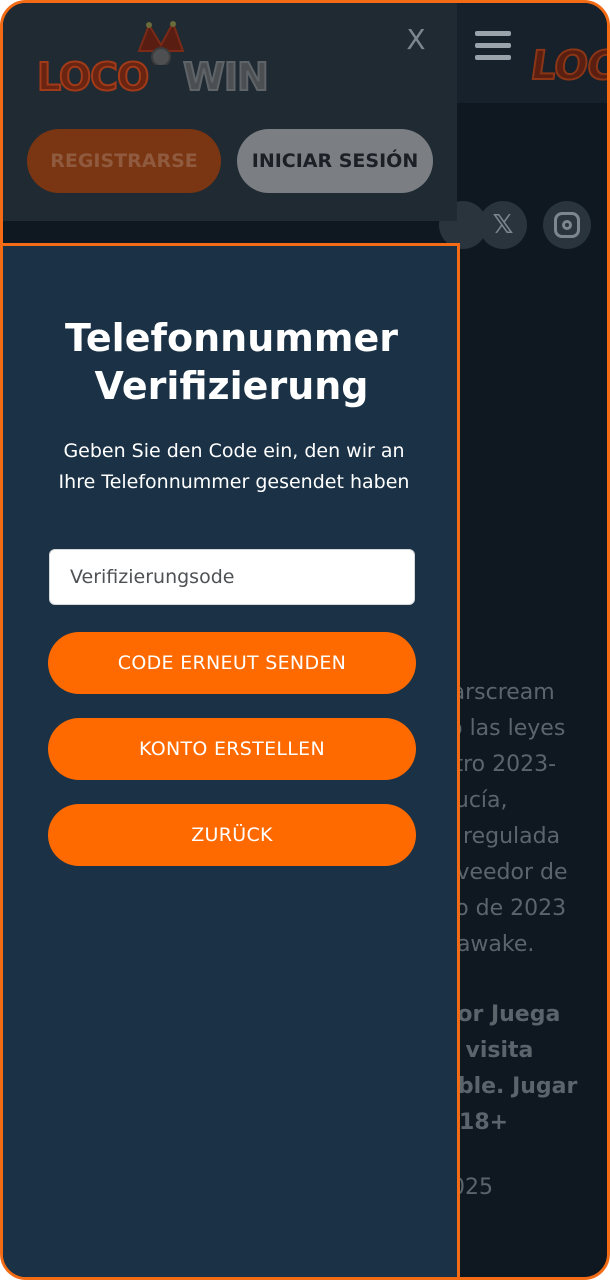 This screenshot has width=610, height=1280. I want to click on verification-code-input, so click(232, 577).